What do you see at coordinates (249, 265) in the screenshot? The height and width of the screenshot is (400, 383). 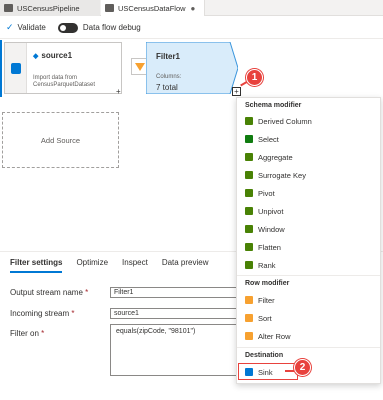 I see `rank-icon` at bounding box center [249, 265].